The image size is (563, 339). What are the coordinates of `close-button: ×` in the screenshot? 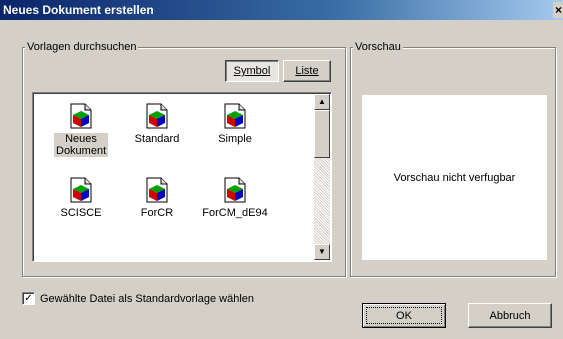 It's located at (558, 10).